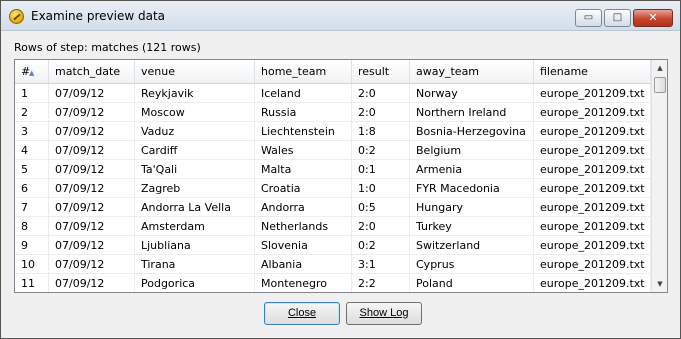 The width and height of the screenshot is (681, 339). I want to click on maximize-button: □, so click(617, 18).